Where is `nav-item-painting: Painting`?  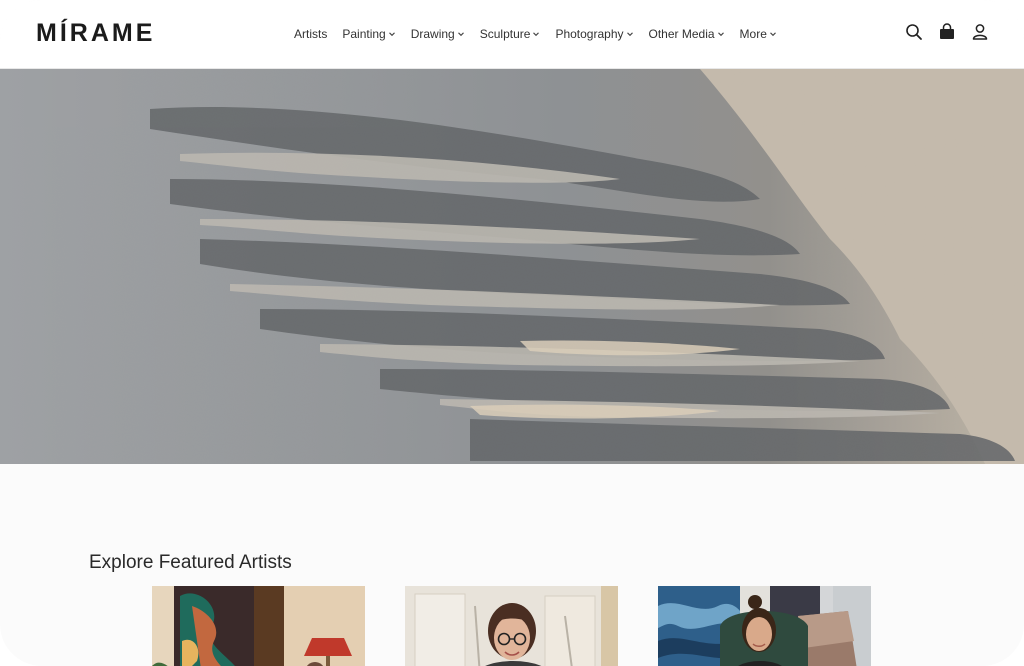
nav-item-painting: Painting is located at coordinates (368, 34).